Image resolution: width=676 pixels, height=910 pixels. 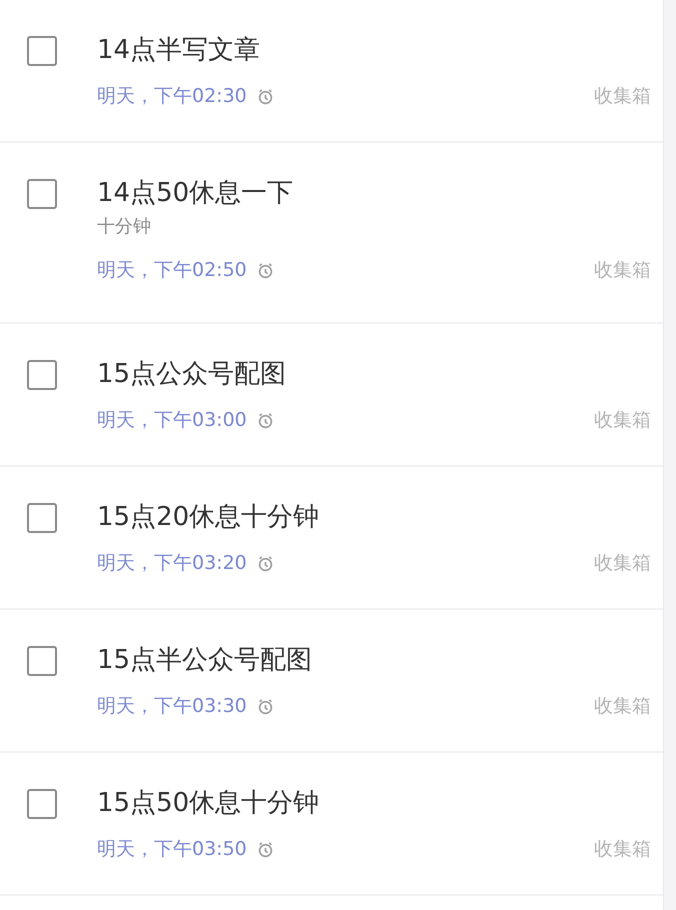 What do you see at coordinates (192, 374) in the screenshot?
I see `task-title: 15点公众号配图` at bounding box center [192, 374].